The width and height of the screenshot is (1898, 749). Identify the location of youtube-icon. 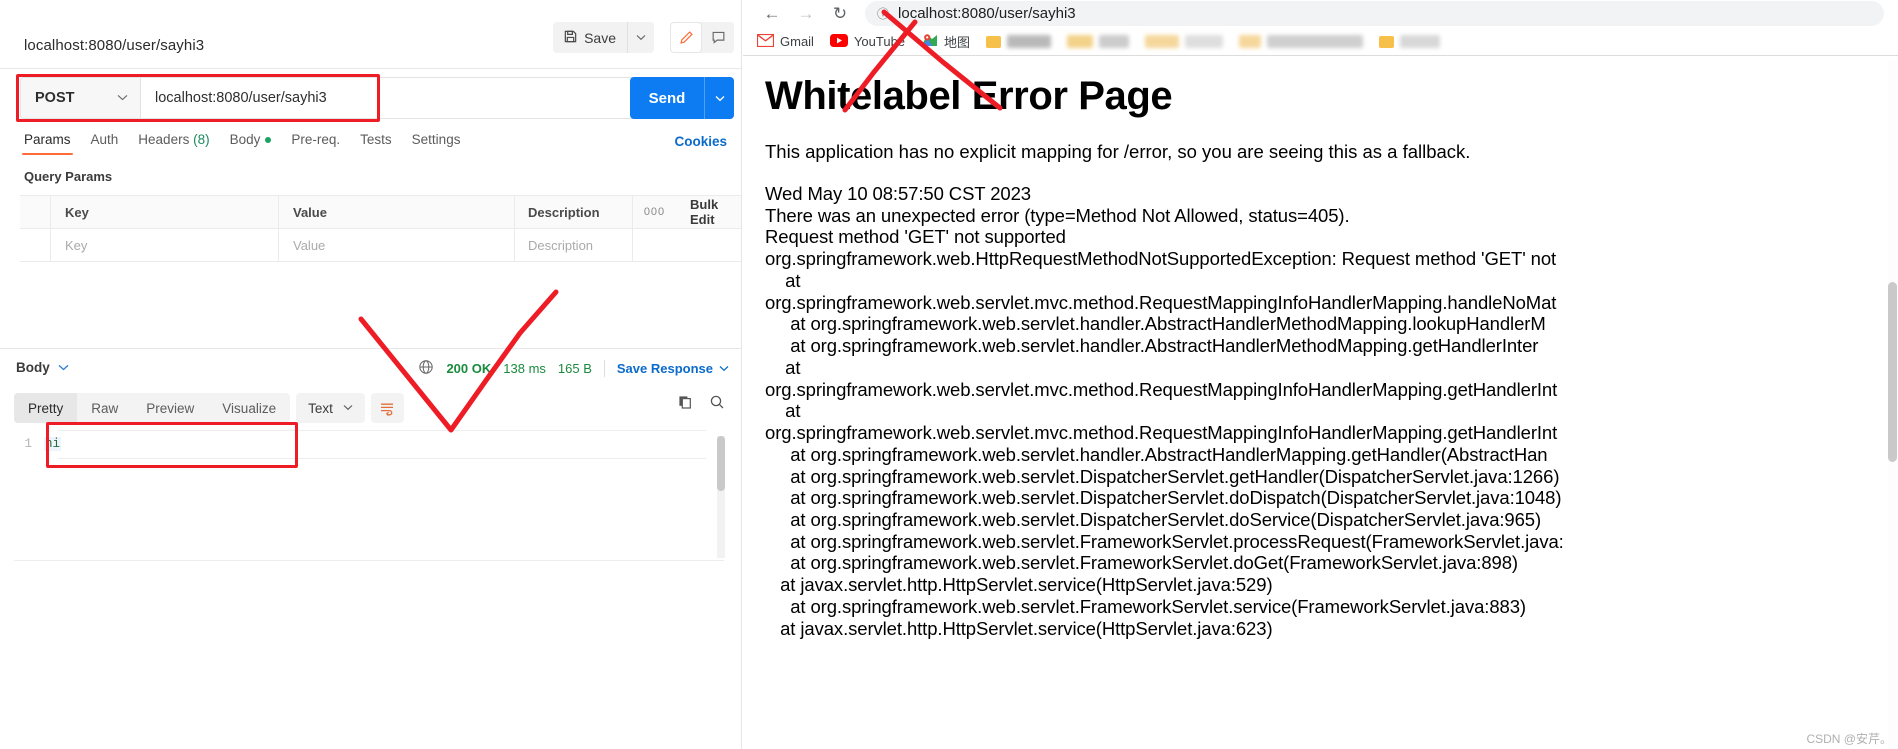
(838, 41).